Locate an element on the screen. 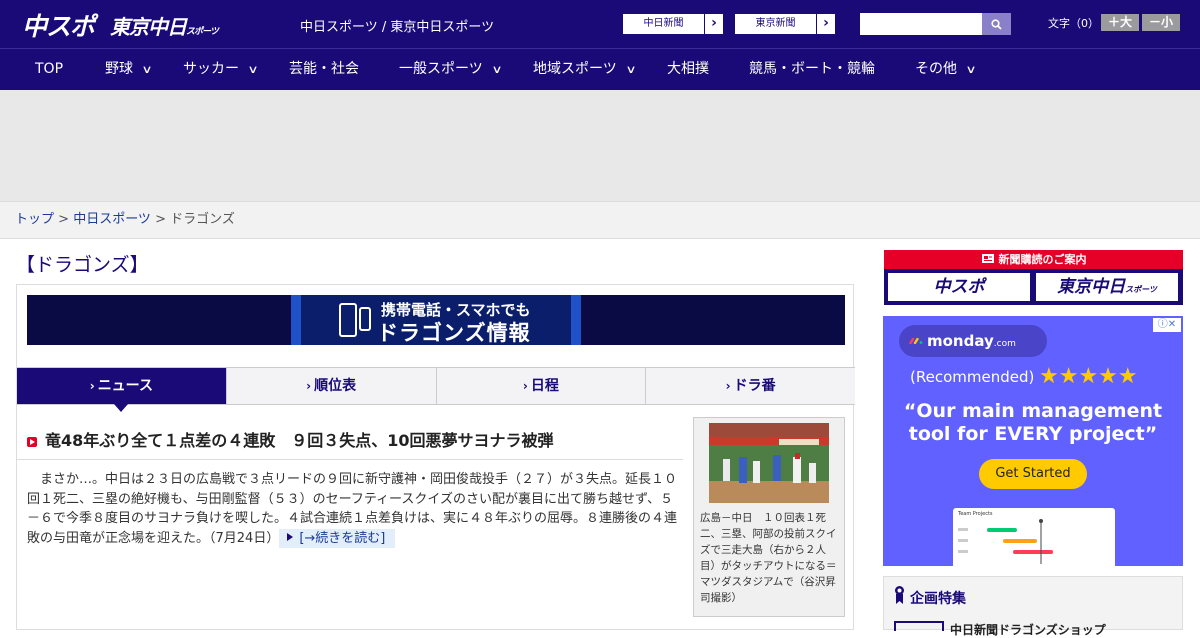 This screenshot has height=638, width=1200. newspaper-icon is located at coordinates (987, 258).